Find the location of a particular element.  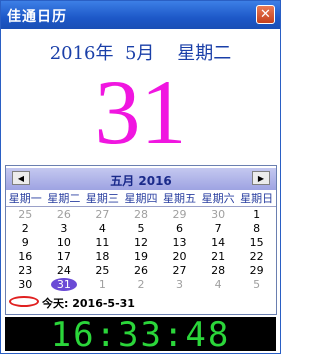

day-cell: 22 is located at coordinates (256, 257).